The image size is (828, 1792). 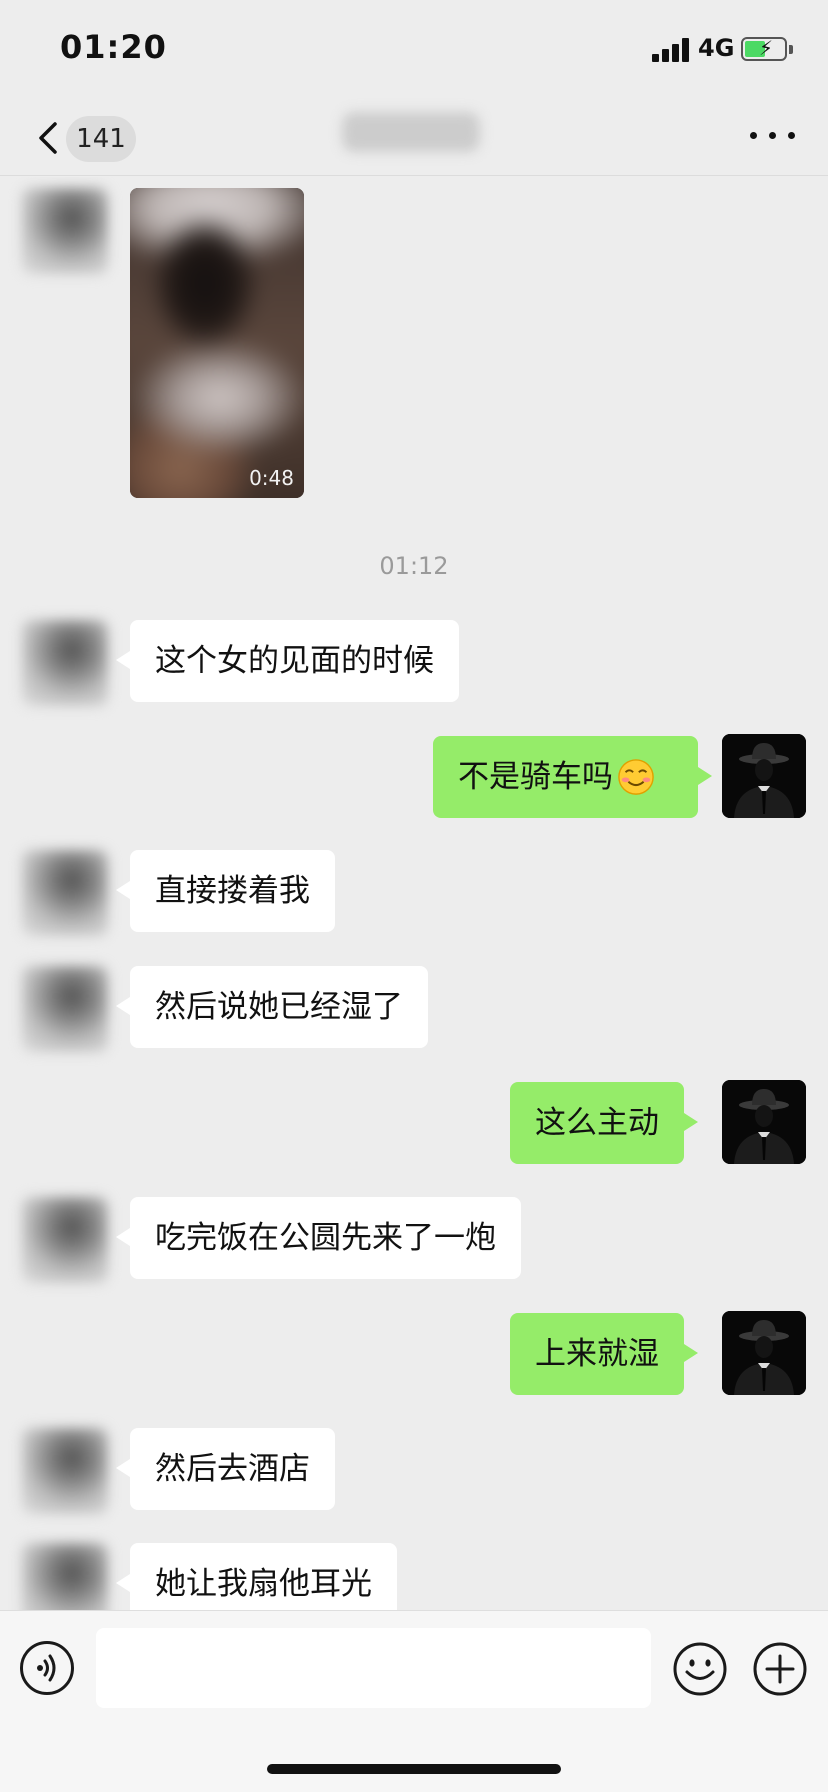 I want to click on more-functions-button, so click(x=780, y=1669).